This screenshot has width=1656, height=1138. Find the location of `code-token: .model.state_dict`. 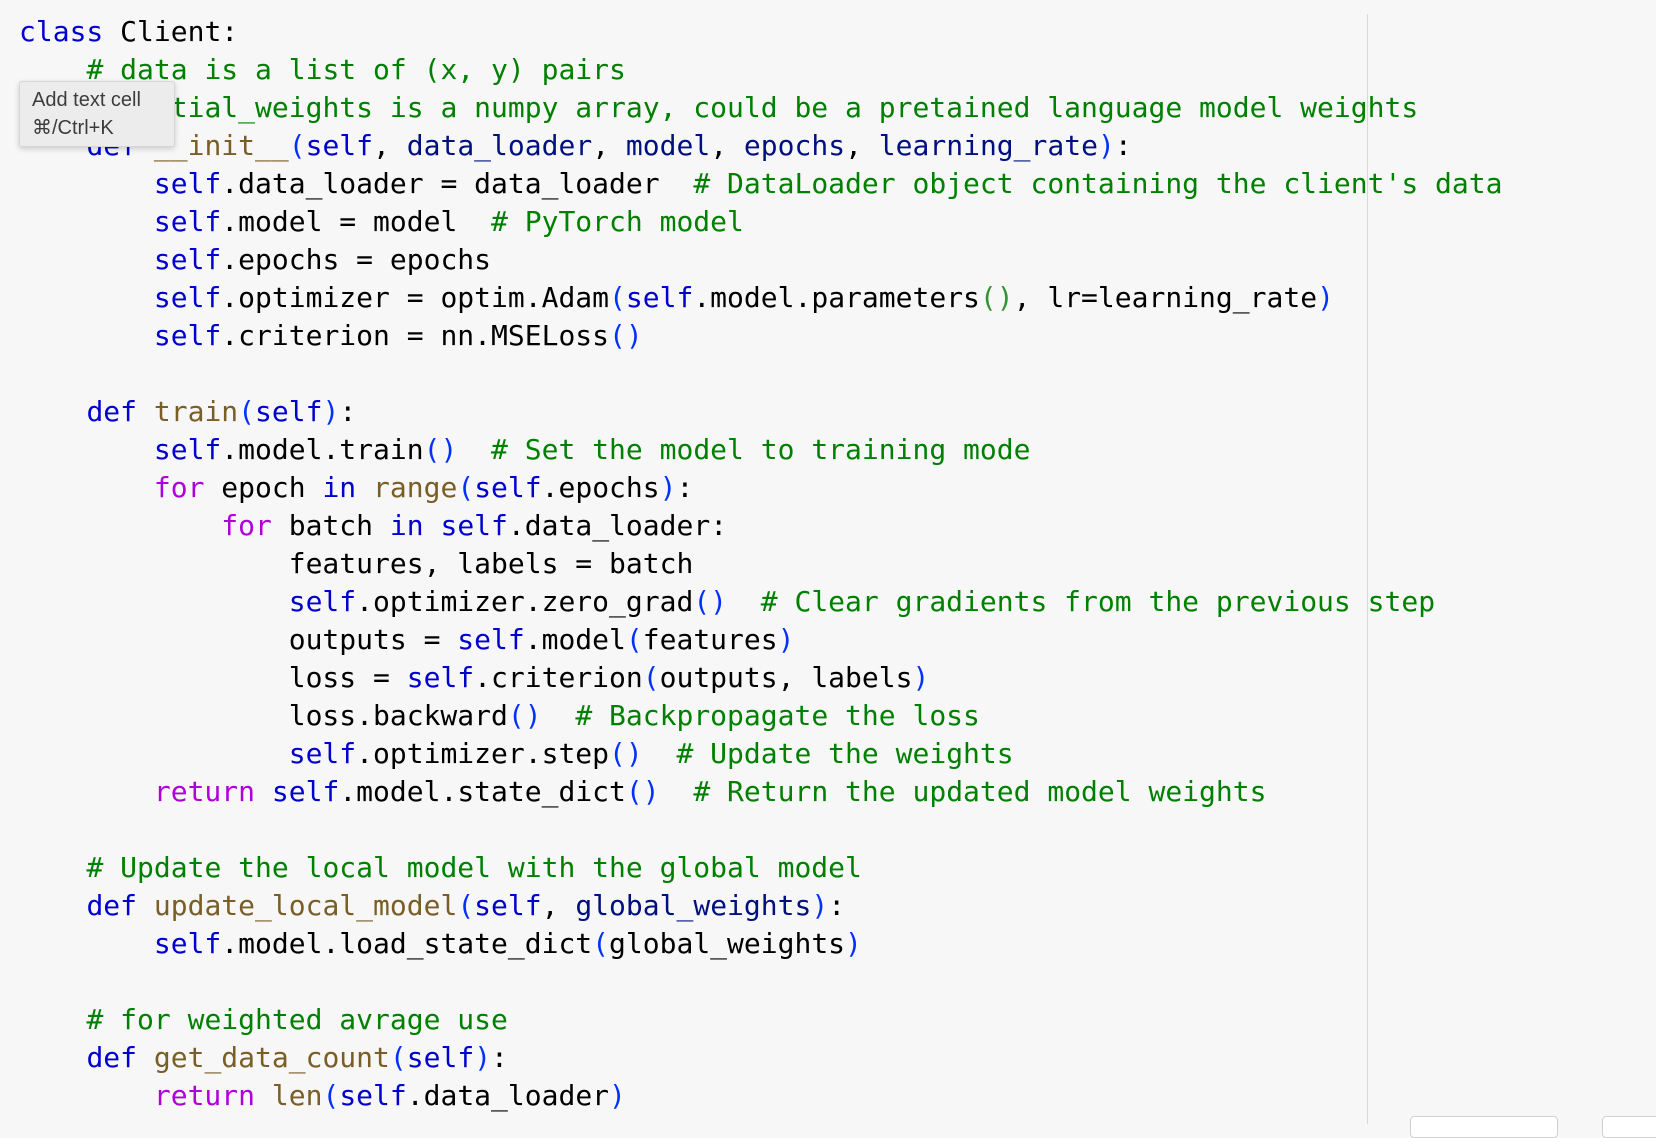

code-token: .model.state_dict is located at coordinates (482, 791).